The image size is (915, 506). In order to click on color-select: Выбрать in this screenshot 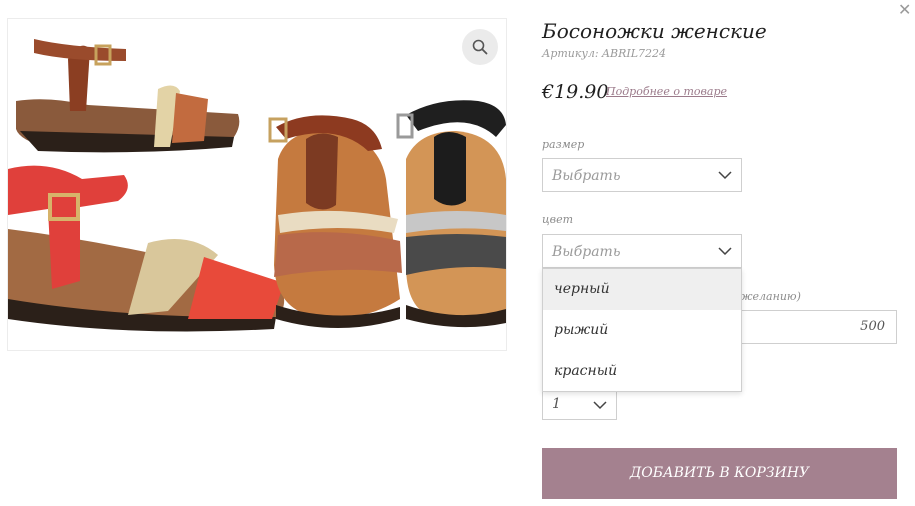, I will do `click(642, 251)`.